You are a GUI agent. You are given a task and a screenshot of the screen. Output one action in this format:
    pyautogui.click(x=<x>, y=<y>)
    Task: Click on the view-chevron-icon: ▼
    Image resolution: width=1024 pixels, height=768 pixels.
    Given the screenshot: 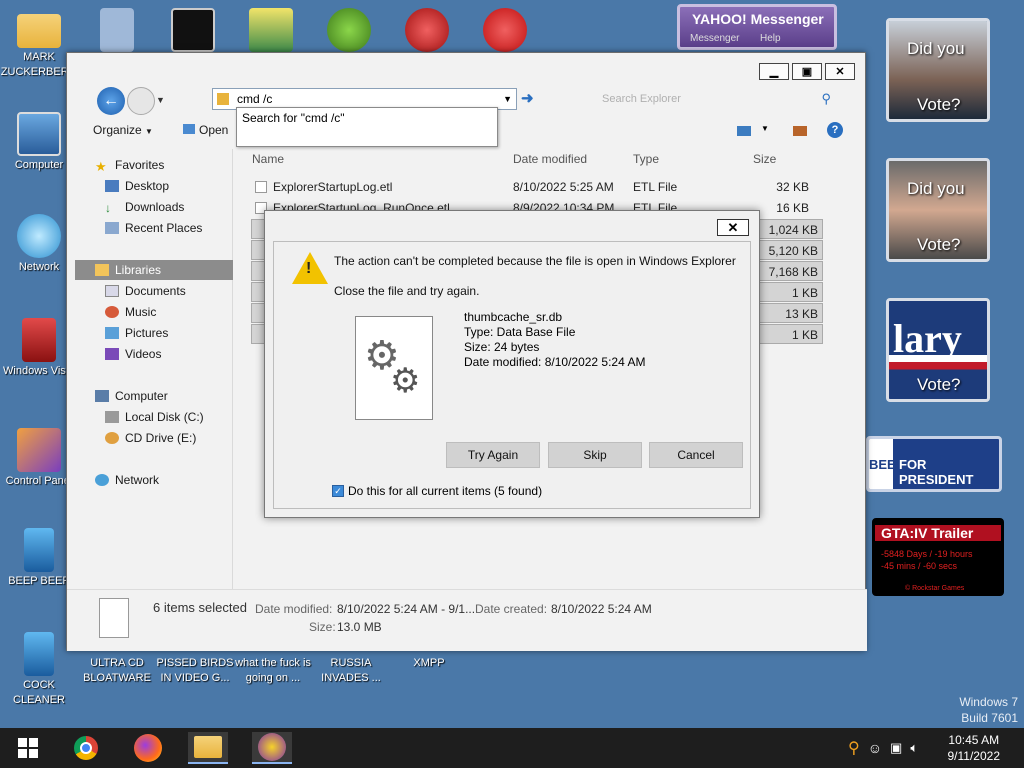 What is the action you would take?
    pyautogui.click(x=765, y=128)
    